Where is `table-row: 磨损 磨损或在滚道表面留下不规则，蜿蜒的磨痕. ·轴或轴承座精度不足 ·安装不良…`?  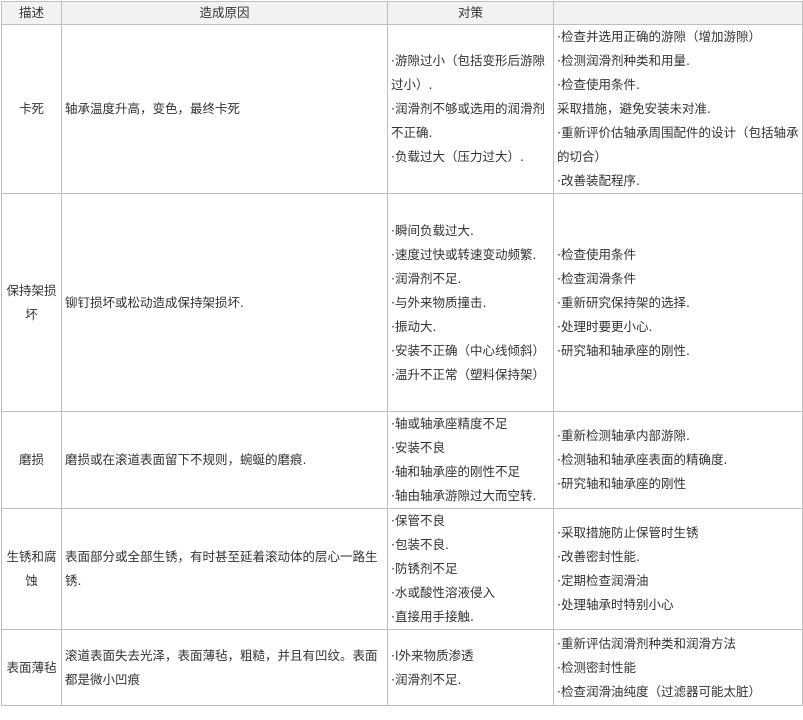
table-row: 磨损 磨损或在滚道表面留下不规则，蜿蜒的磨痕. ·轴或轴承座精度不足 ·安装不良… is located at coordinates (402, 460).